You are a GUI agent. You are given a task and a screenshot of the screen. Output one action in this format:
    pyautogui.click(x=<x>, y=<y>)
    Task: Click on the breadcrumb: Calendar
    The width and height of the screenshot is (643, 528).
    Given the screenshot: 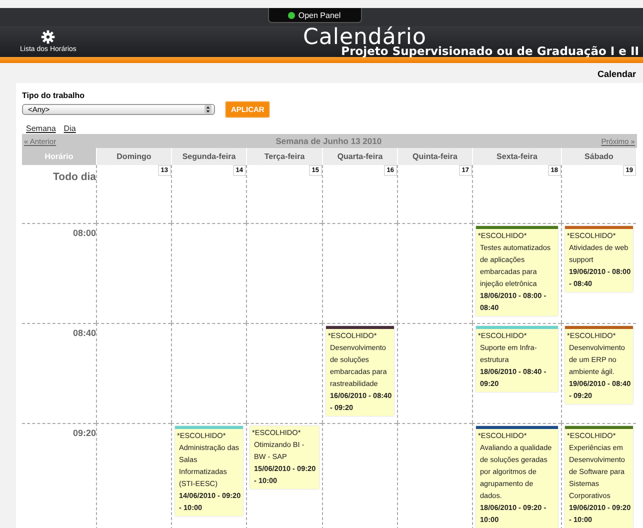 What is the action you would take?
    pyautogui.click(x=616, y=74)
    